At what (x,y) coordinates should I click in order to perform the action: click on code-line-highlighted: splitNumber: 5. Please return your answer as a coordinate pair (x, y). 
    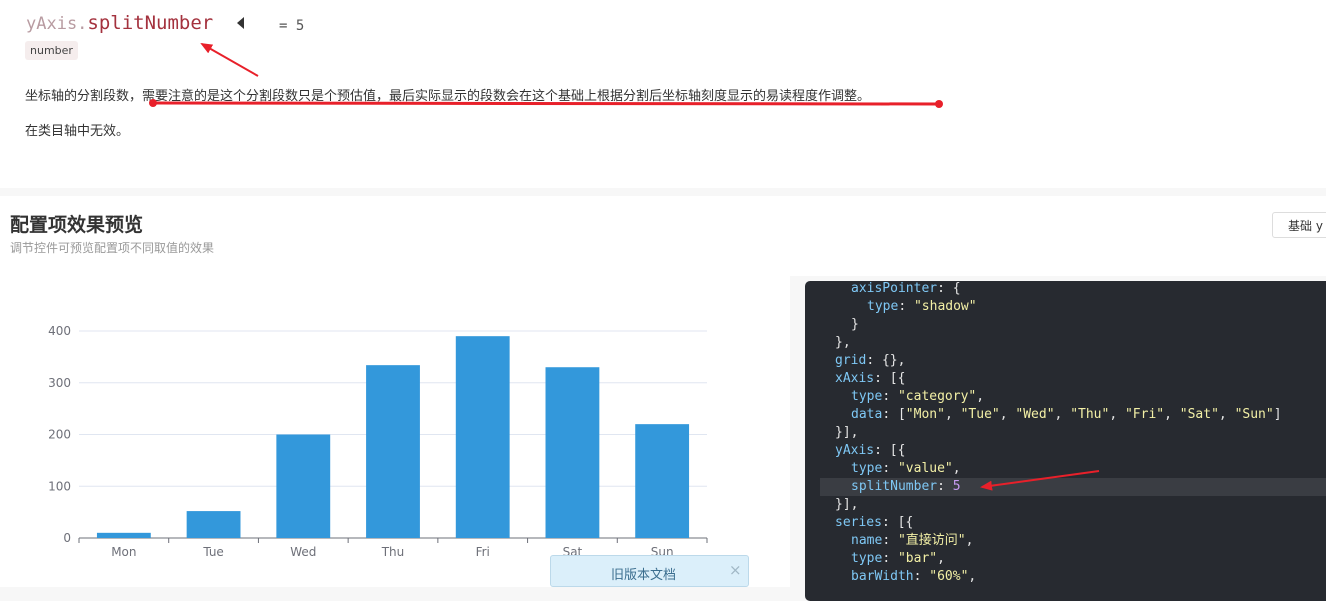
    Looking at the image, I should click on (1073, 487).